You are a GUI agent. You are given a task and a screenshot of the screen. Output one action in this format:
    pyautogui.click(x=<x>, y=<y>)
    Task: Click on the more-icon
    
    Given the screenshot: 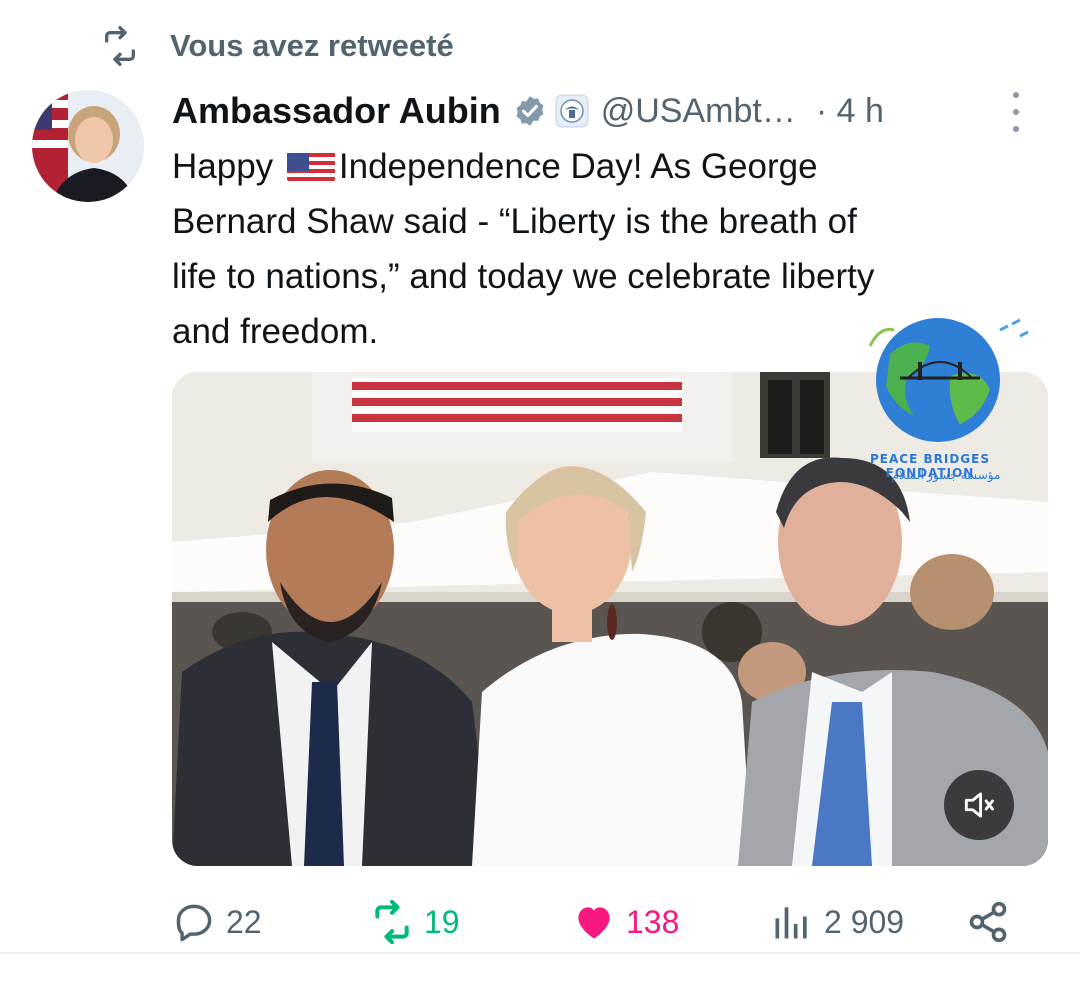 What is the action you would take?
    pyautogui.click(x=1016, y=112)
    